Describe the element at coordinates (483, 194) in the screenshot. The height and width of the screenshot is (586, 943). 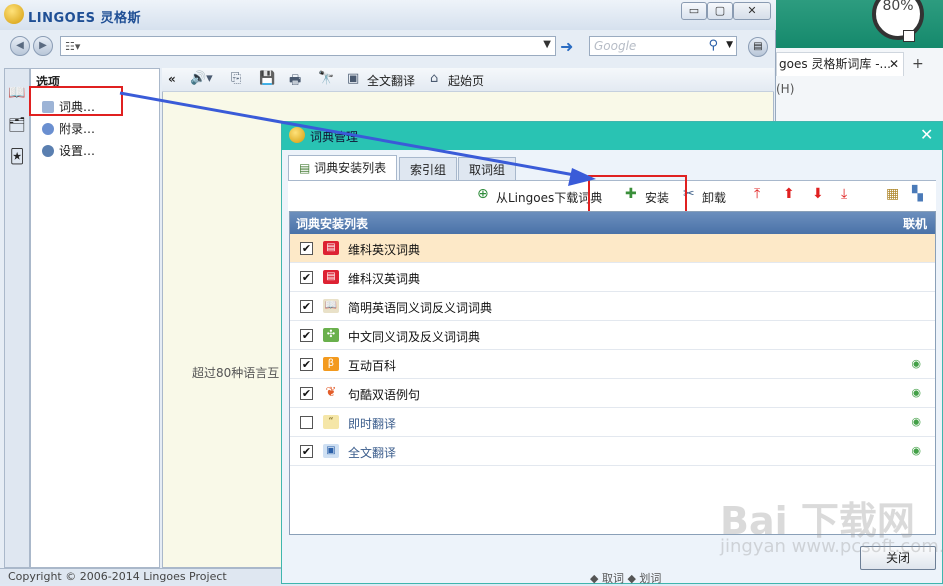
I see `download-icon: ⊕` at that location.